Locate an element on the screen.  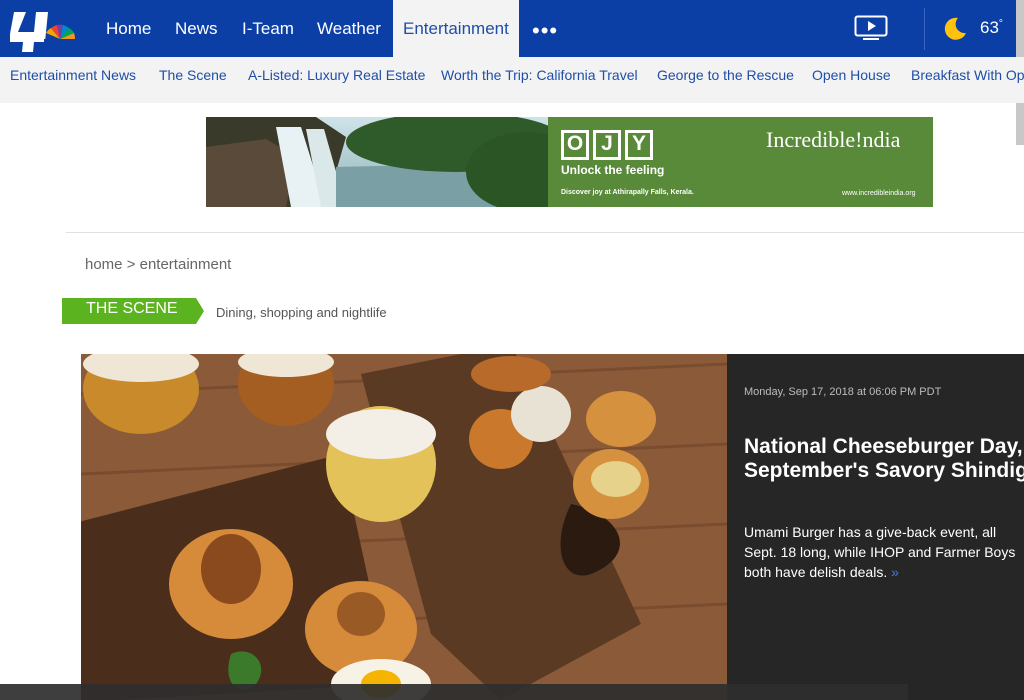
divider-line is located at coordinates (545, 232).